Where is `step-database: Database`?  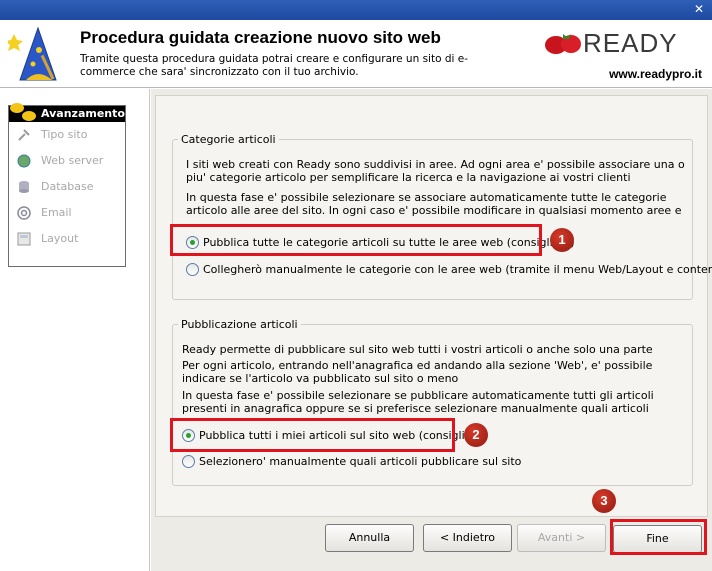 step-database: Database is located at coordinates (67, 187).